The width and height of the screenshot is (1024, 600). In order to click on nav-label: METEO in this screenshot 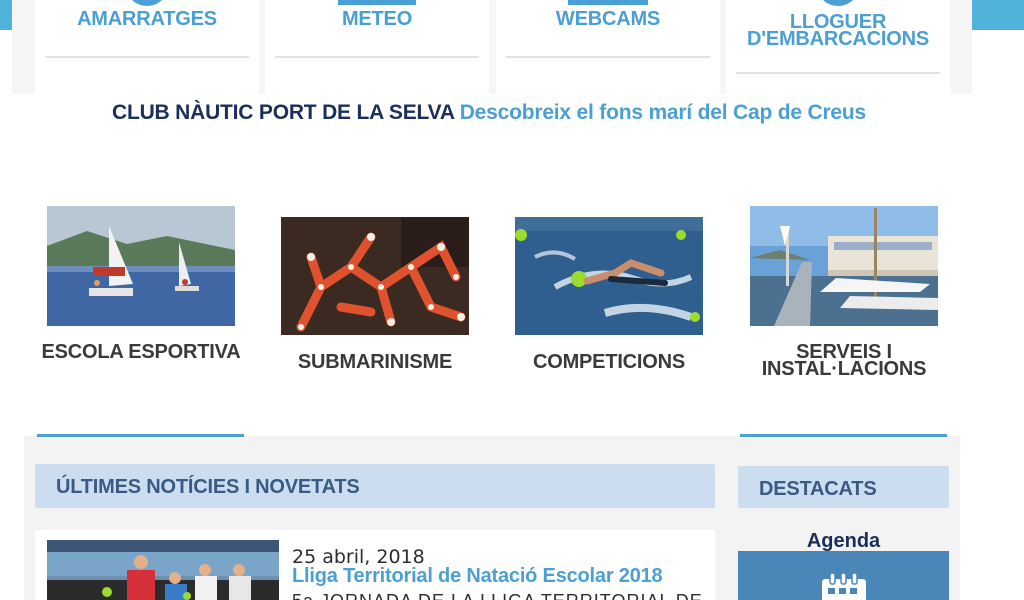, I will do `click(377, 19)`.